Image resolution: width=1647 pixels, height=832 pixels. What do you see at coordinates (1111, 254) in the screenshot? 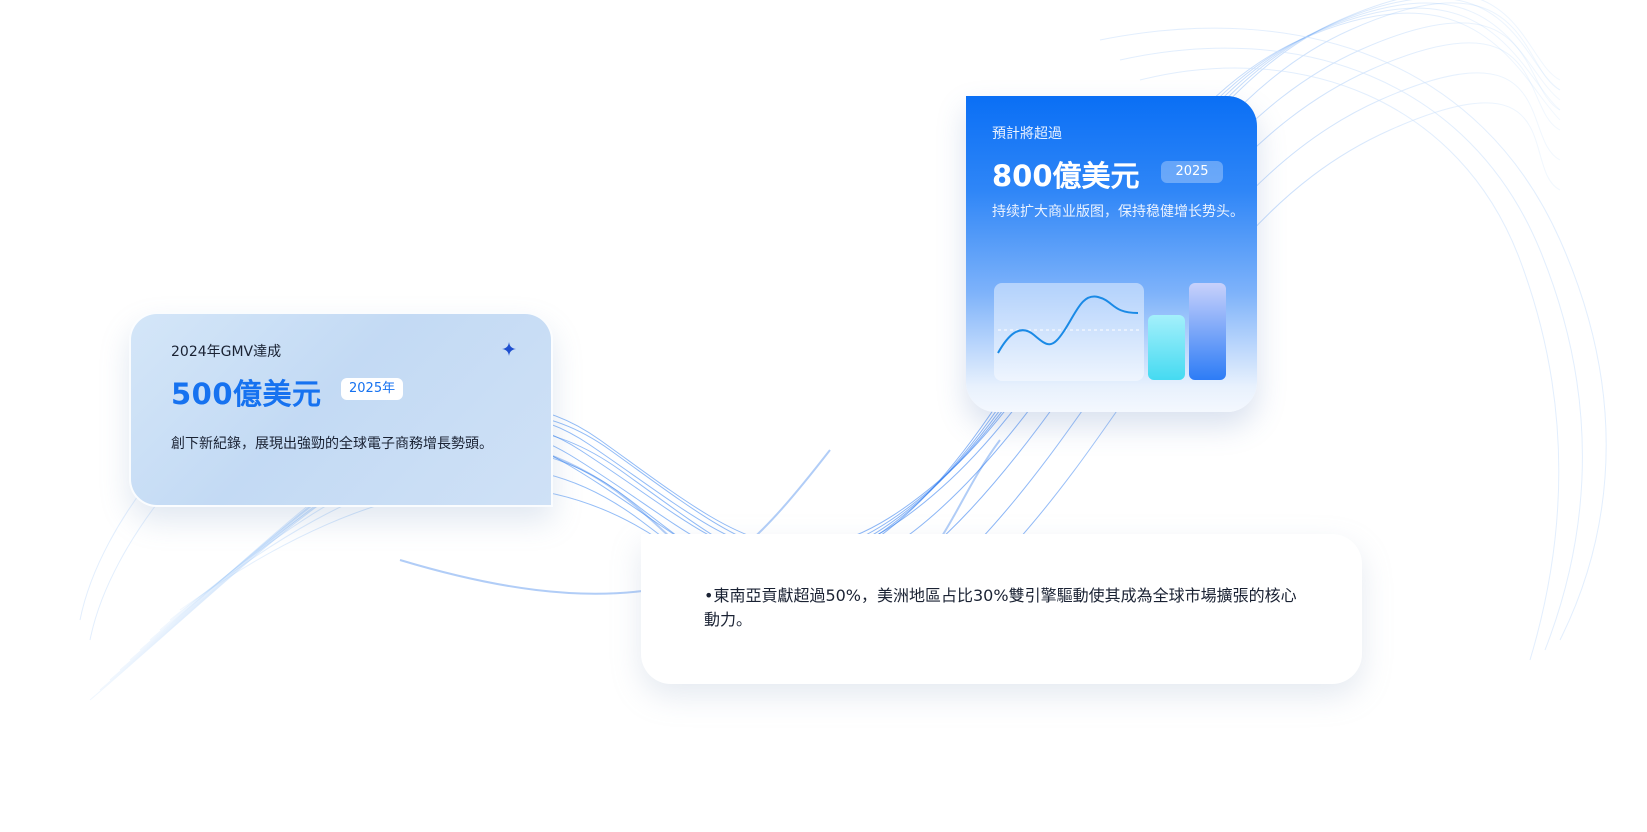
I see `forecast-2025-card: 預計將超過 800億美元 2025 持续扩大商业版图，保持稳健增长势头。` at bounding box center [1111, 254].